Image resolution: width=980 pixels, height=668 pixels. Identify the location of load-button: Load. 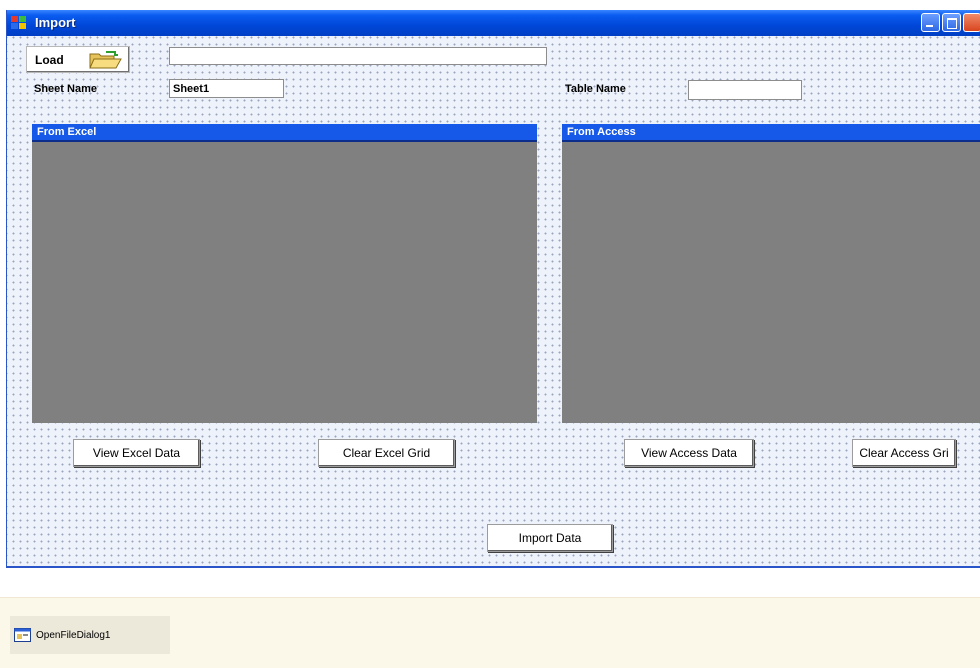
(78, 59).